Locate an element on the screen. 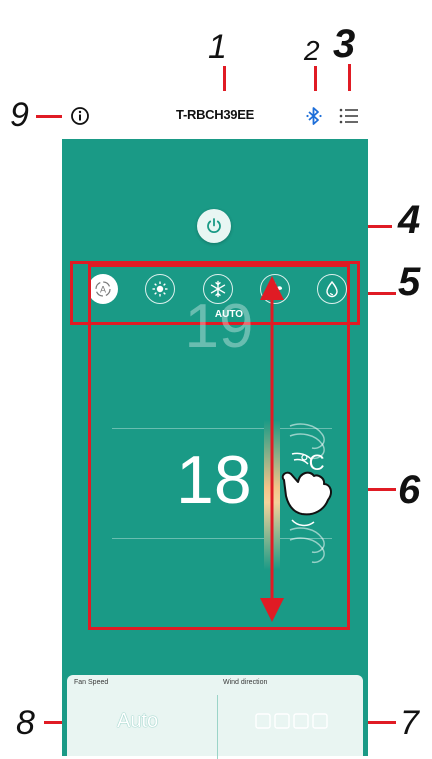  power-button is located at coordinates (214, 226).